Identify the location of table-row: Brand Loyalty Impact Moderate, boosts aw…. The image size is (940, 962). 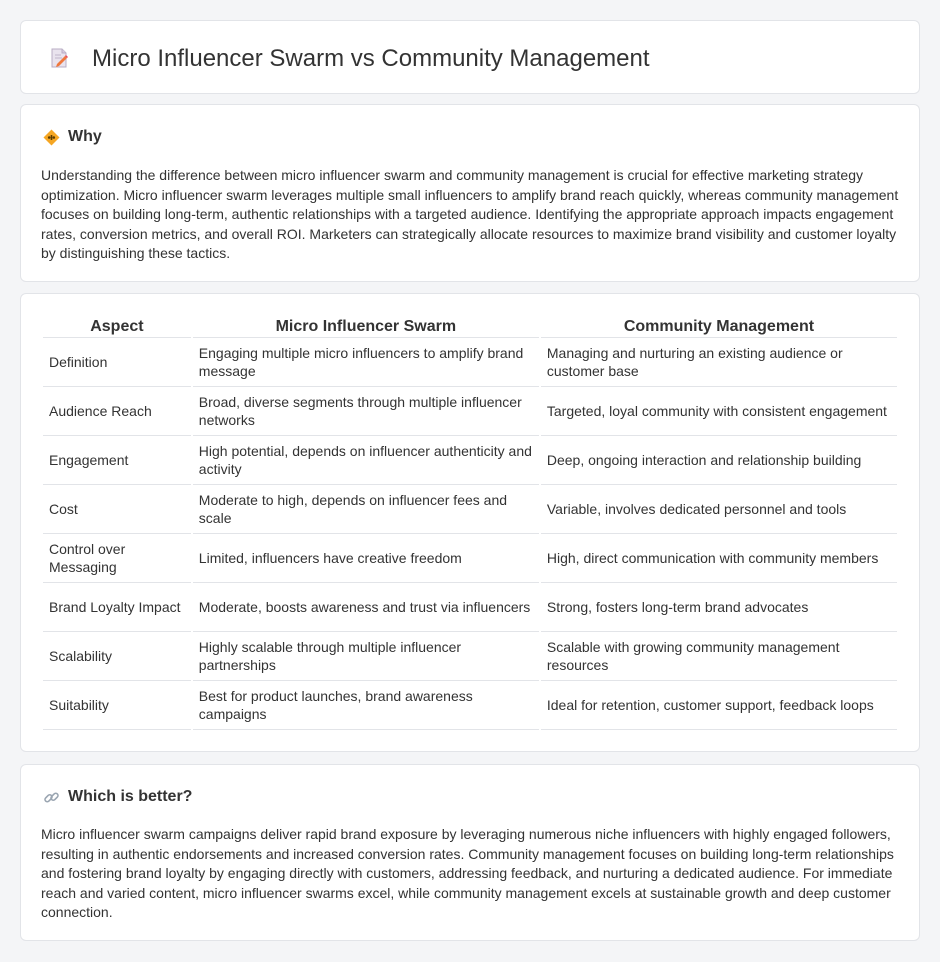
(470, 607).